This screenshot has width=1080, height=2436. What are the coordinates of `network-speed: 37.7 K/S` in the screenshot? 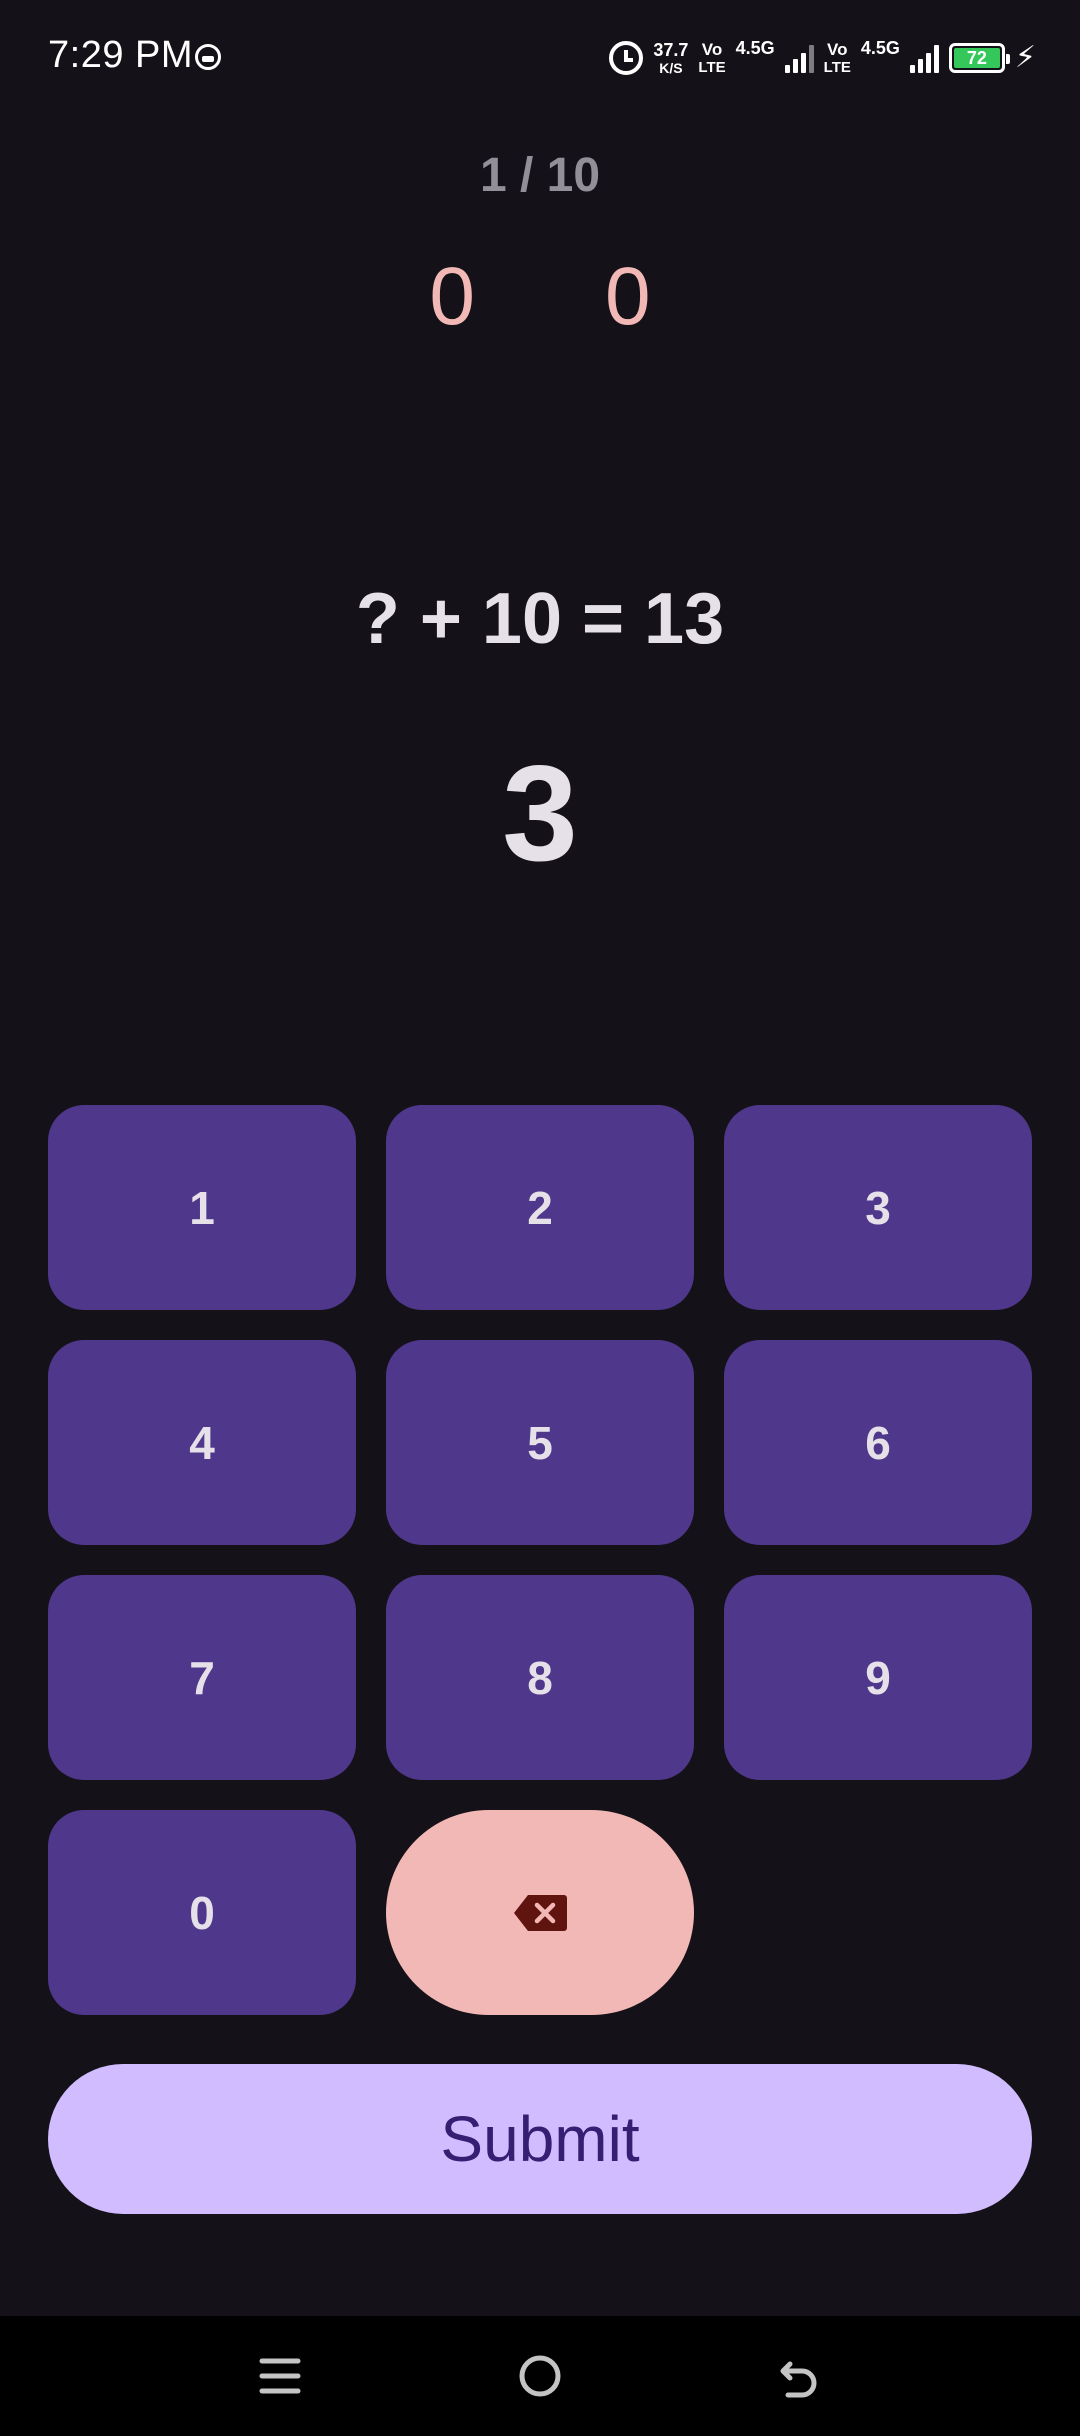 It's located at (670, 58).